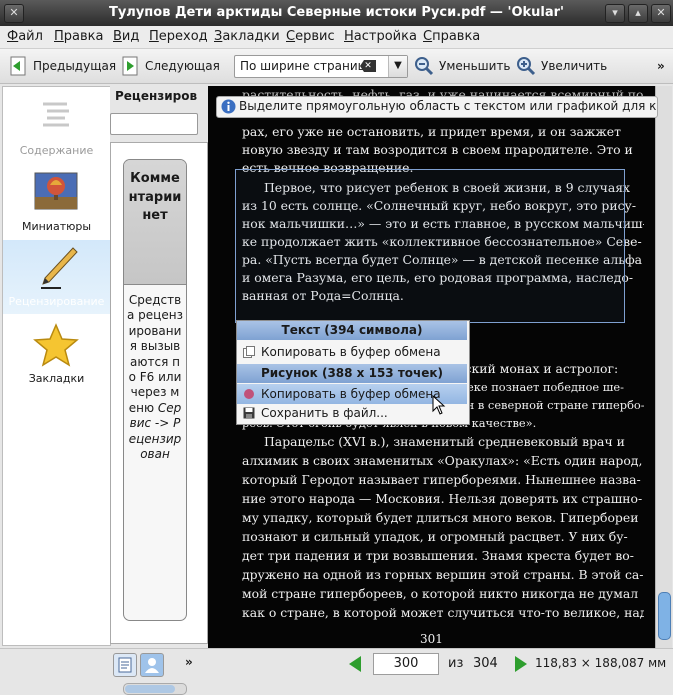  I want to click on zoom-in-label: Увеличить, so click(574, 66).